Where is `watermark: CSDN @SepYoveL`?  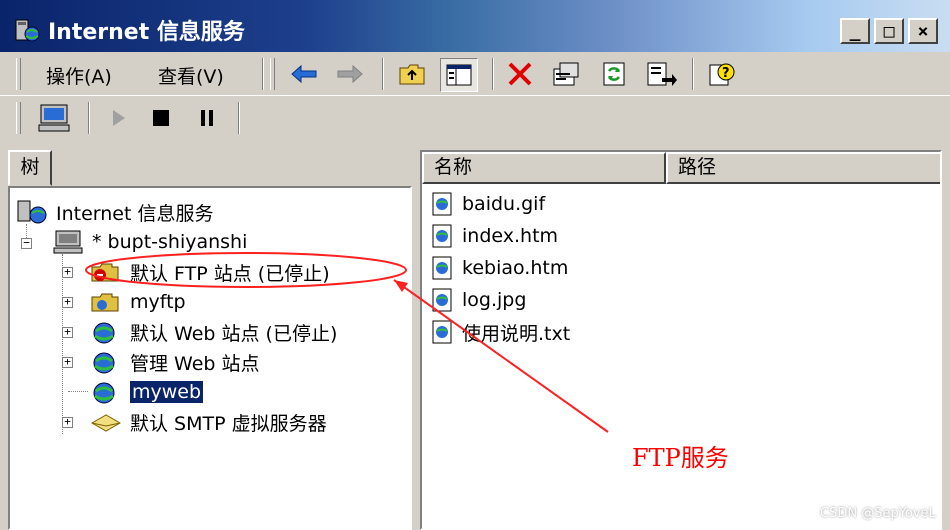 watermark: CSDN @SepYoveL is located at coordinates (878, 513).